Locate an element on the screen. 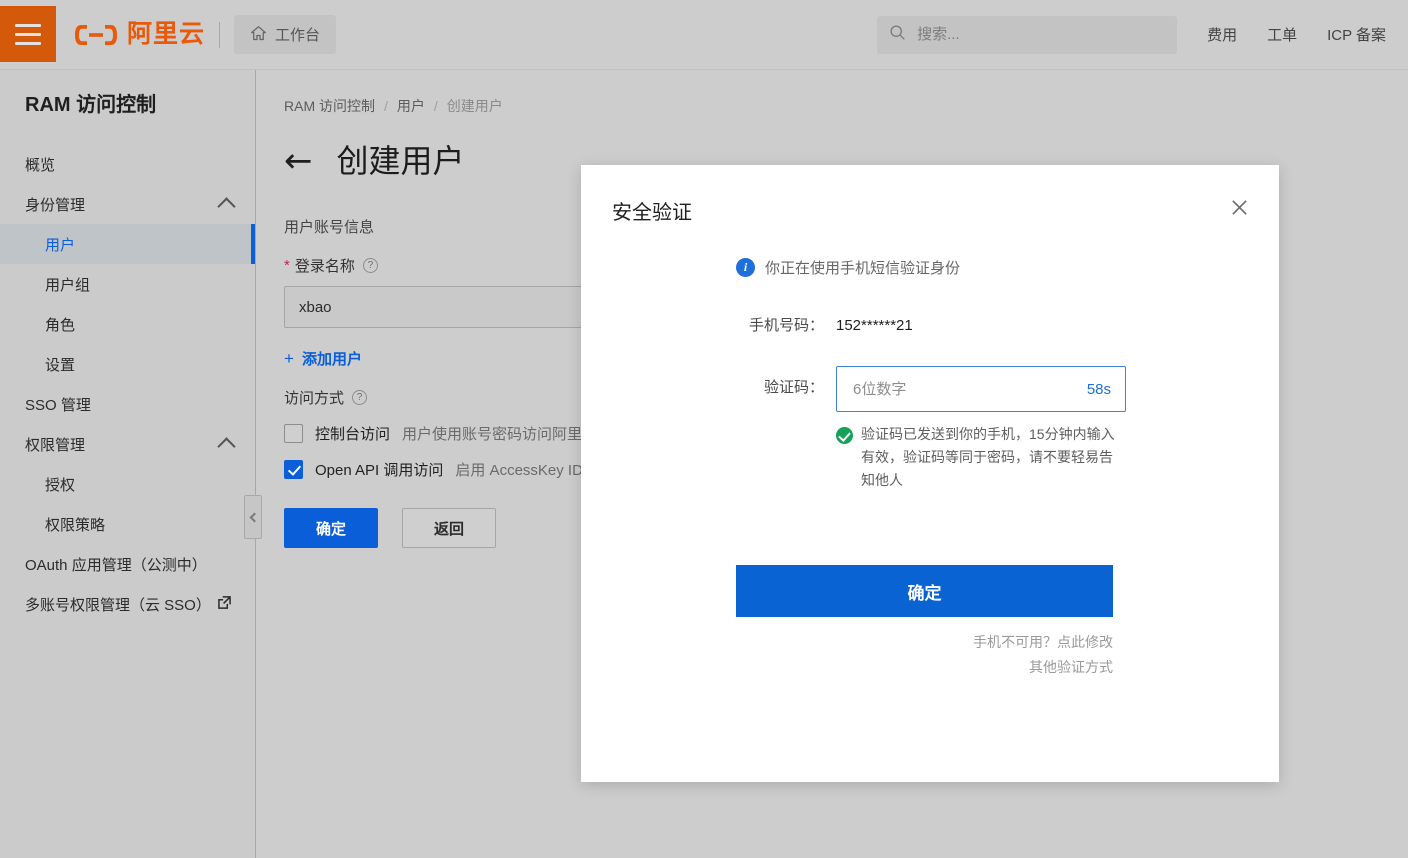 The height and width of the screenshot is (858, 1408). sidebar-item-label: 权限策略 is located at coordinates (75, 525).